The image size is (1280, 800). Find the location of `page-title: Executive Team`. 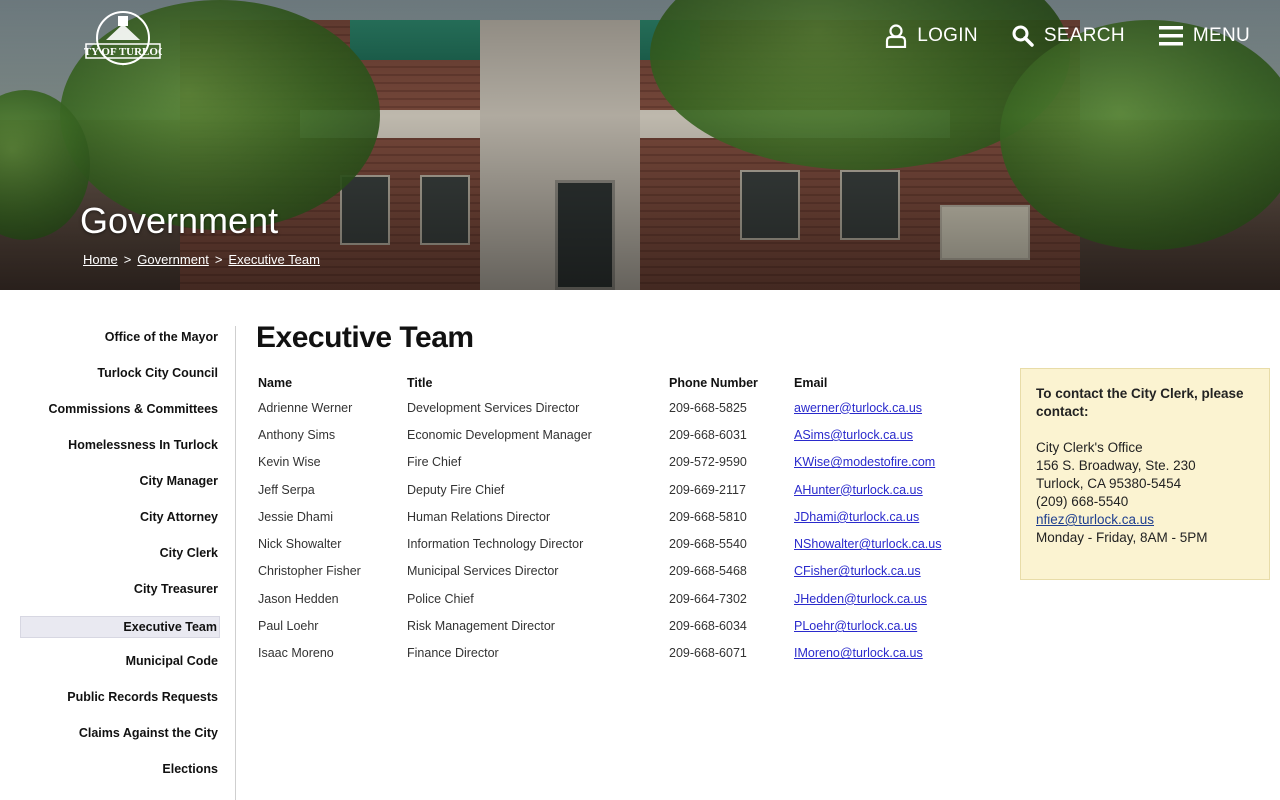

page-title: Executive Team is located at coordinates (365, 337).